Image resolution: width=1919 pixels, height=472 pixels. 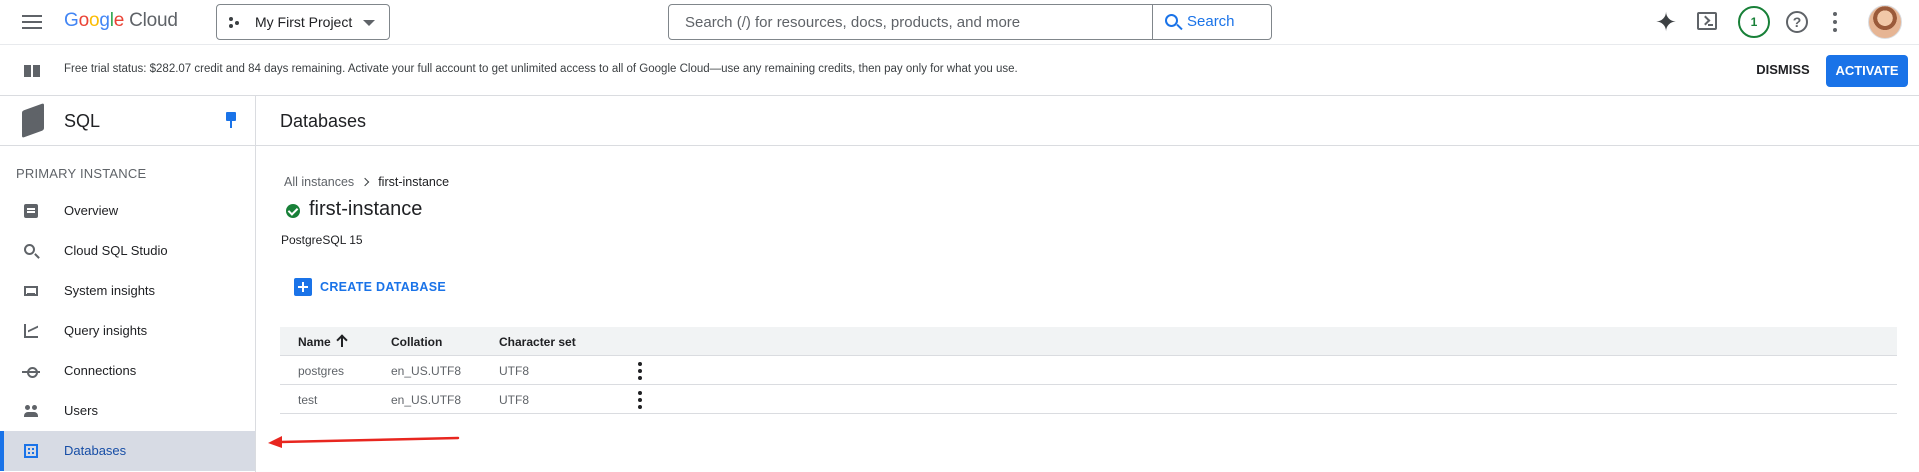 What do you see at coordinates (417, 342) in the screenshot?
I see `column-header-collation: Collation` at bounding box center [417, 342].